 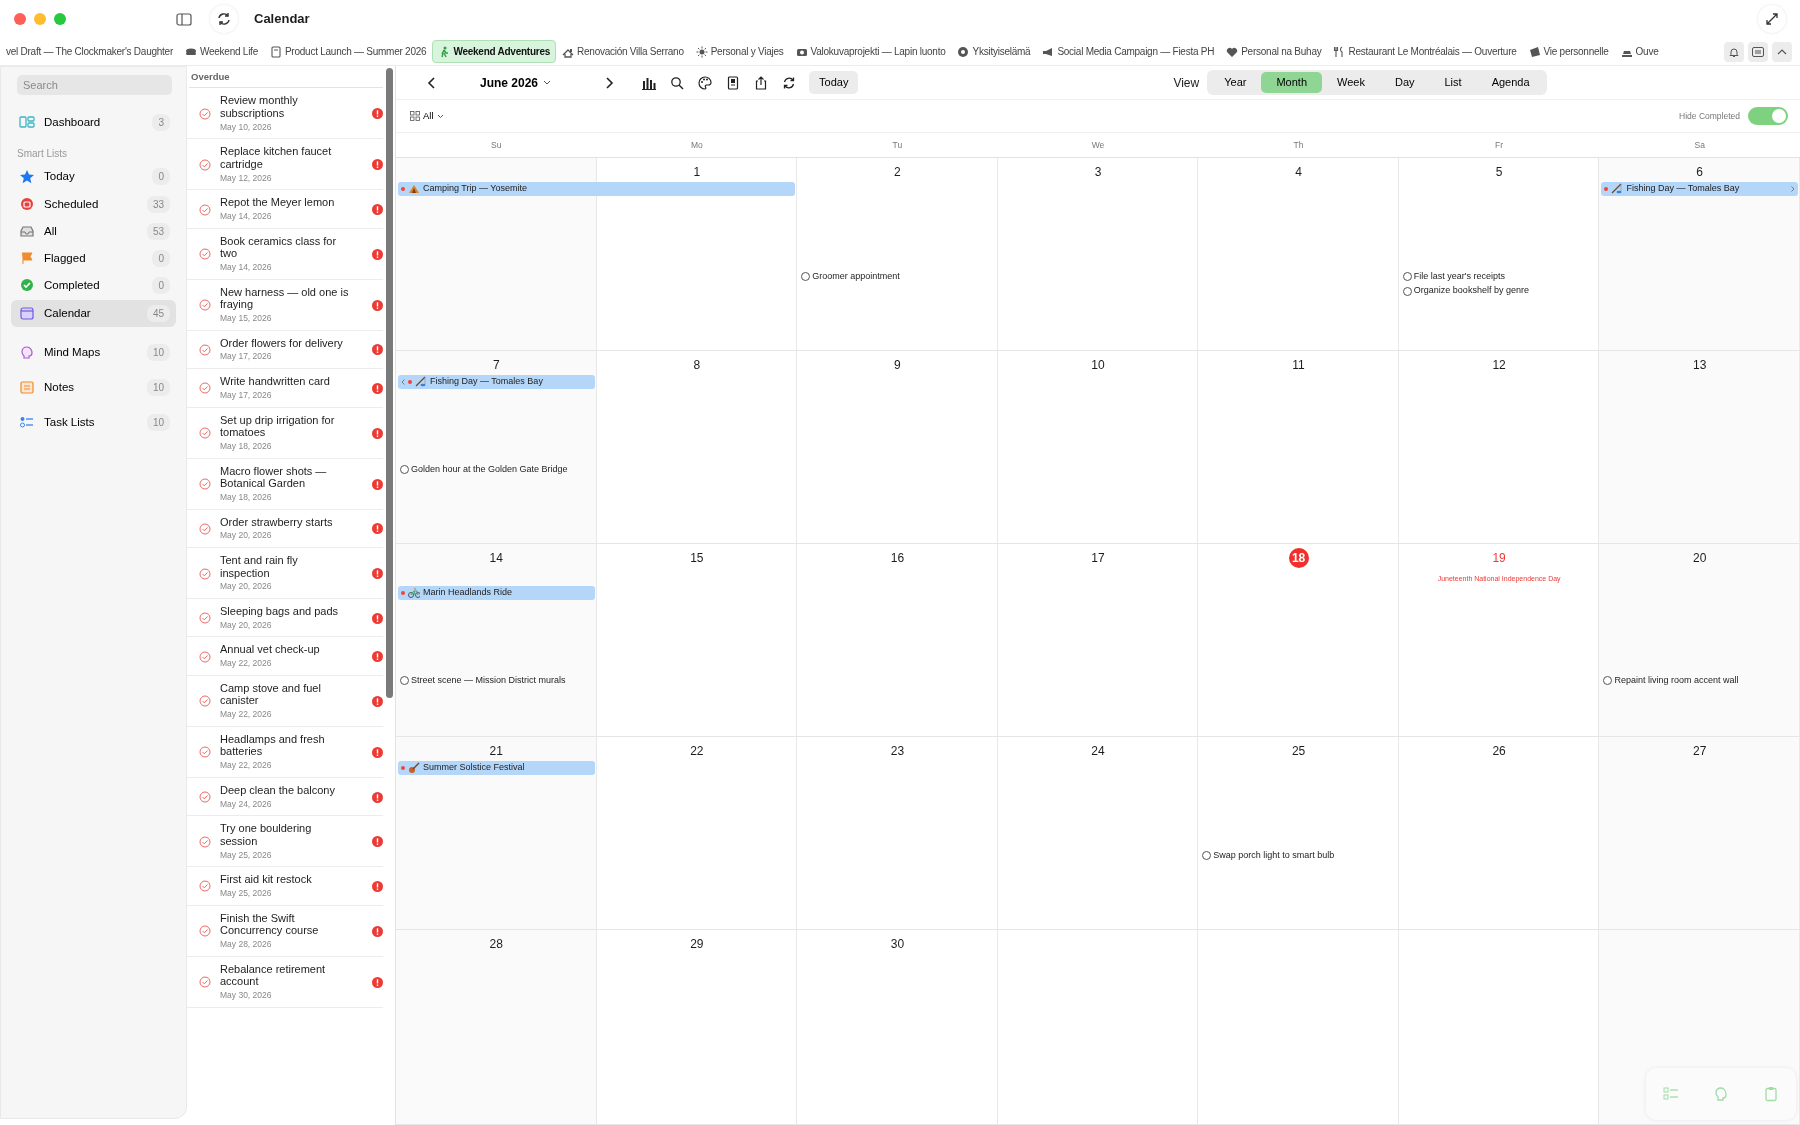 What do you see at coordinates (1768, 116) in the screenshot?
I see `hide-completed-toggle` at bounding box center [1768, 116].